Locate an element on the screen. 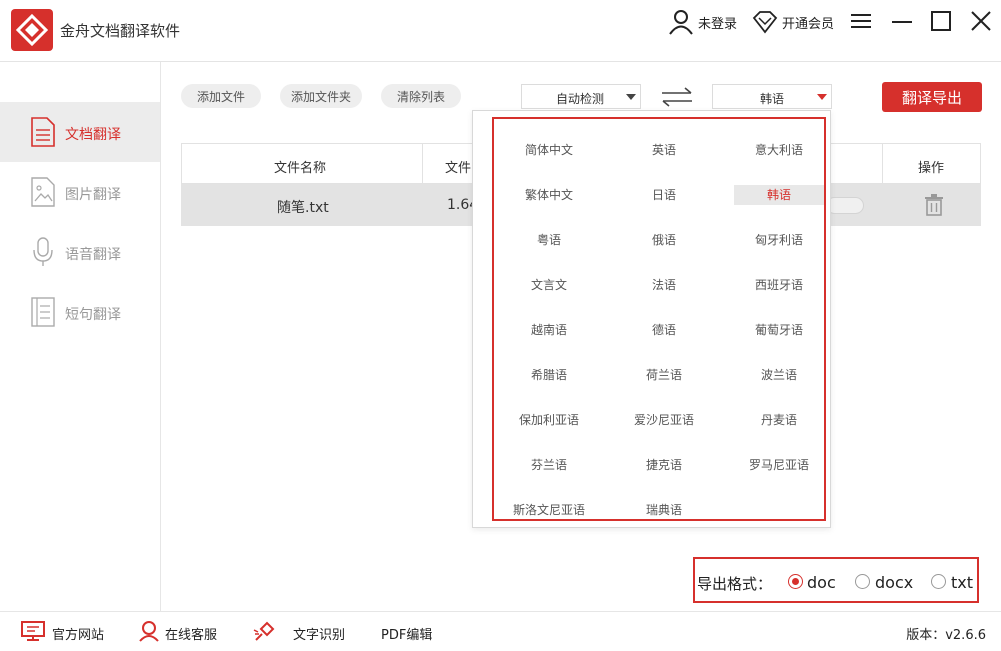 This screenshot has height=651, width=1001. radio-doc-label: doc is located at coordinates (821, 582).